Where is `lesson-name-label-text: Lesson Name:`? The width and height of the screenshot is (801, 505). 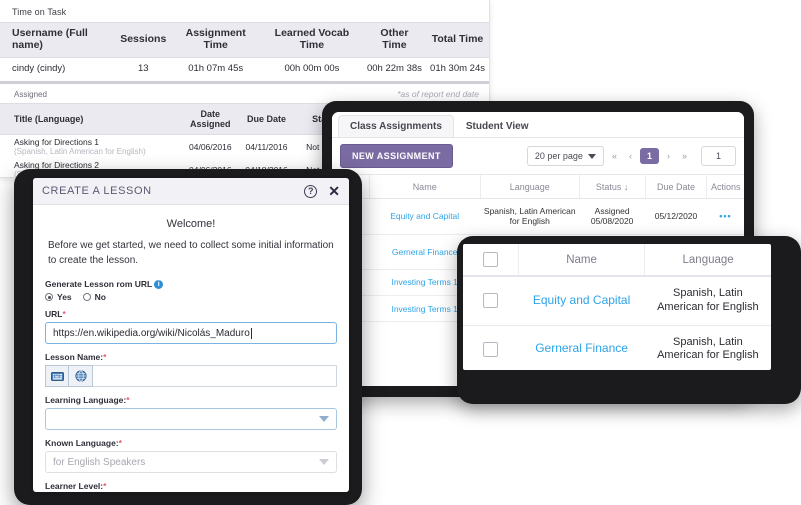 lesson-name-label-text: Lesson Name: is located at coordinates (74, 357).